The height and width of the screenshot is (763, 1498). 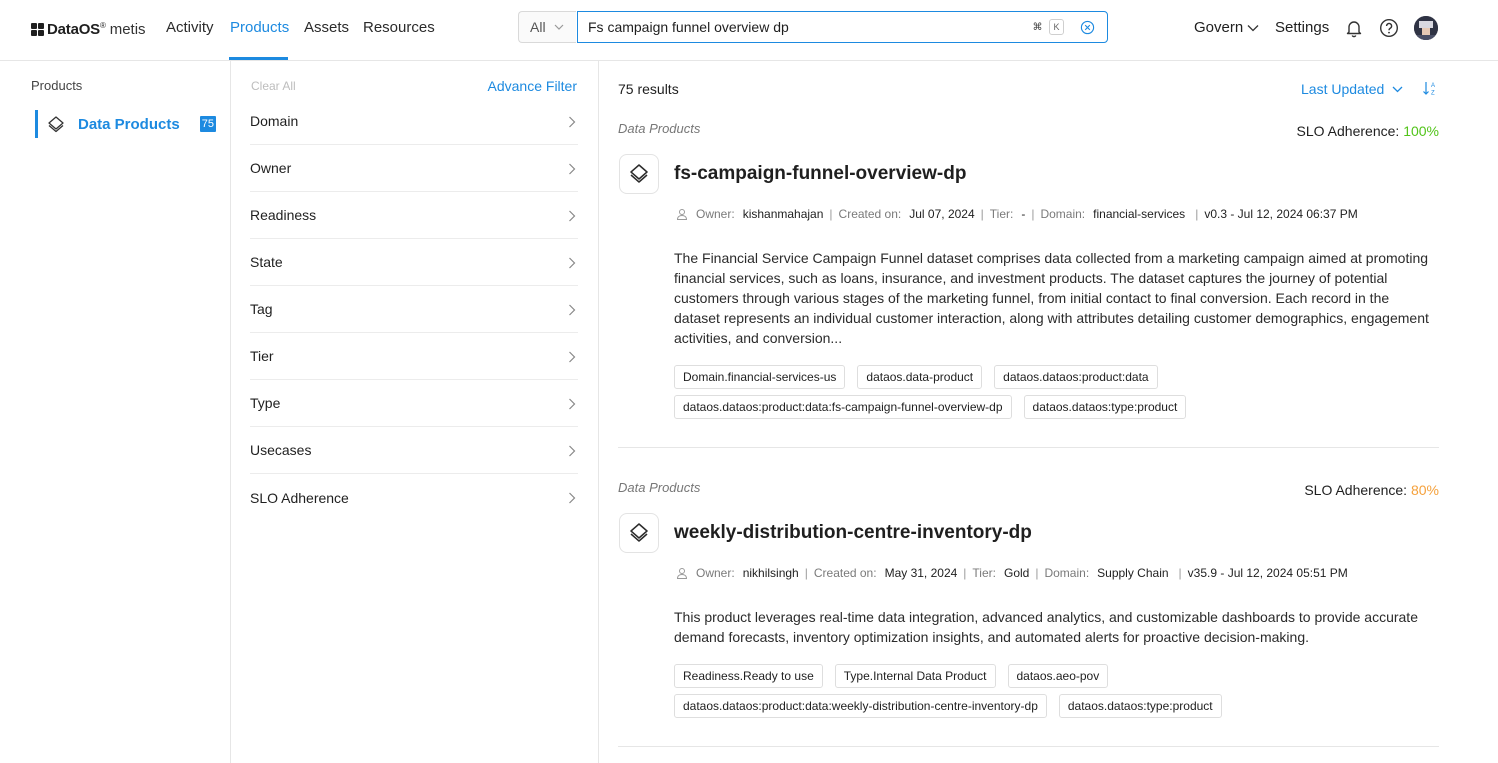 I want to click on user-avatar, so click(x=1426, y=28).